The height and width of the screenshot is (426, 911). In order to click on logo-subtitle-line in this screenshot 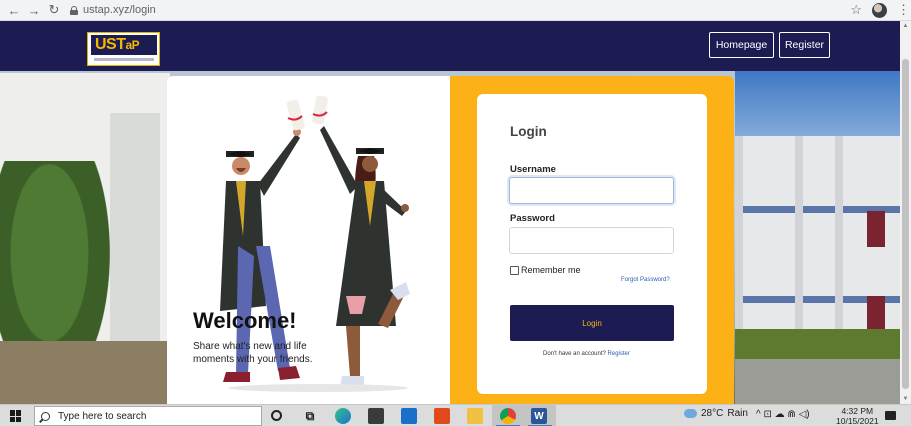, I will do `click(124, 59)`.